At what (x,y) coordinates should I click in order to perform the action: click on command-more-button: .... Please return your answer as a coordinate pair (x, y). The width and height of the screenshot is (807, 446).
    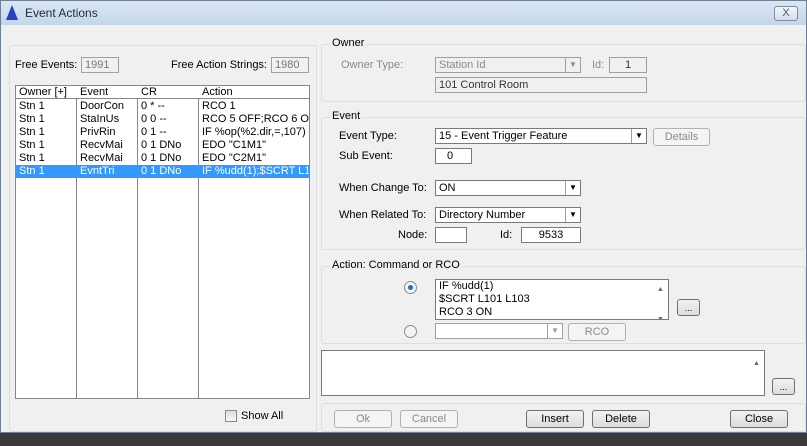
    Looking at the image, I should click on (688, 307).